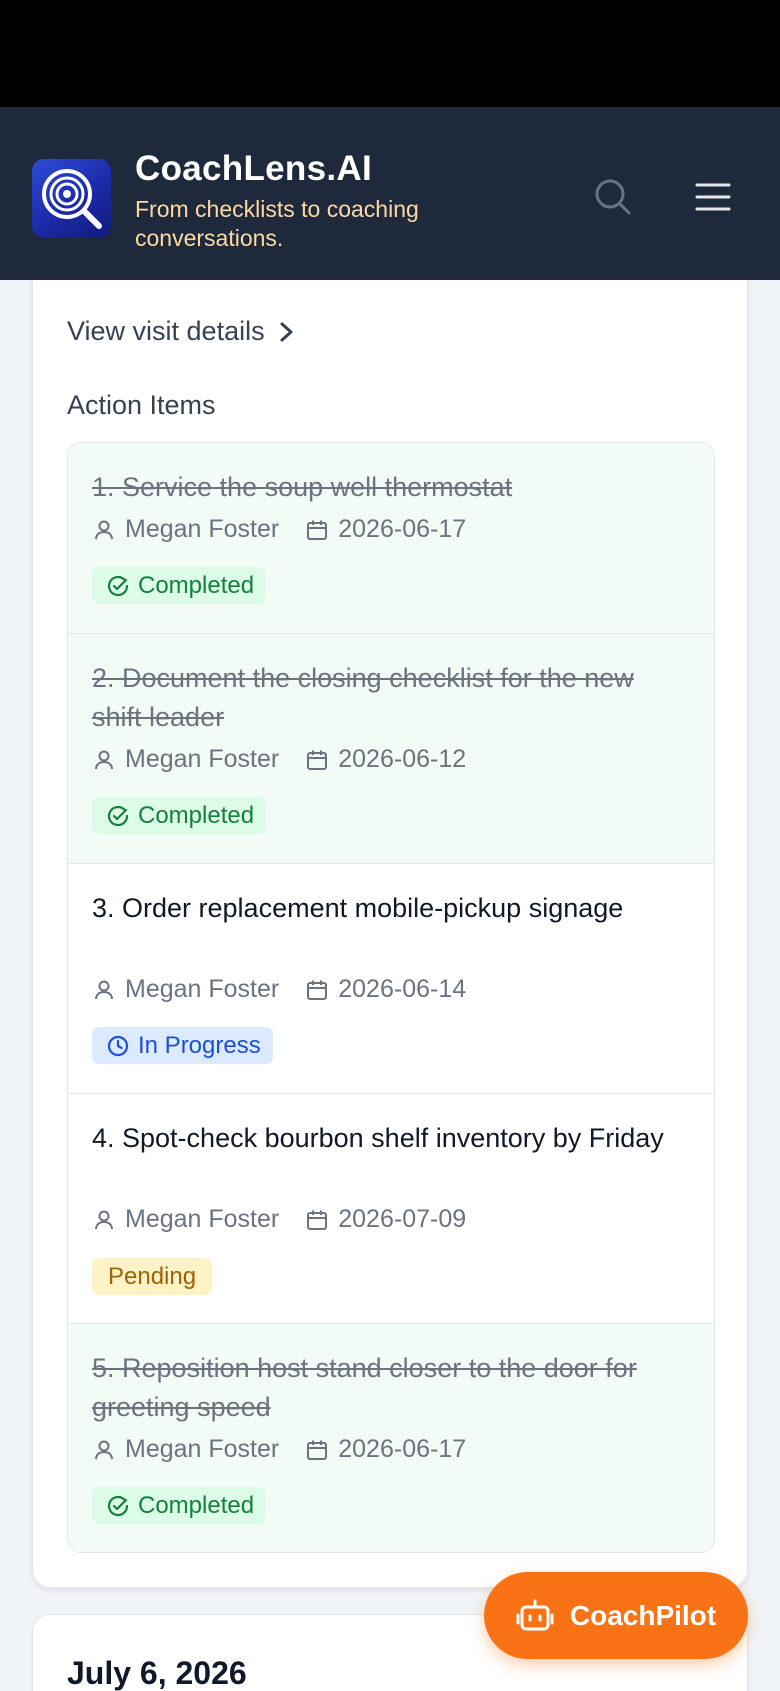 The width and height of the screenshot is (780, 1691). I want to click on action-item-meta: Megan Foster 2026-07-09, so click(279, 1219).